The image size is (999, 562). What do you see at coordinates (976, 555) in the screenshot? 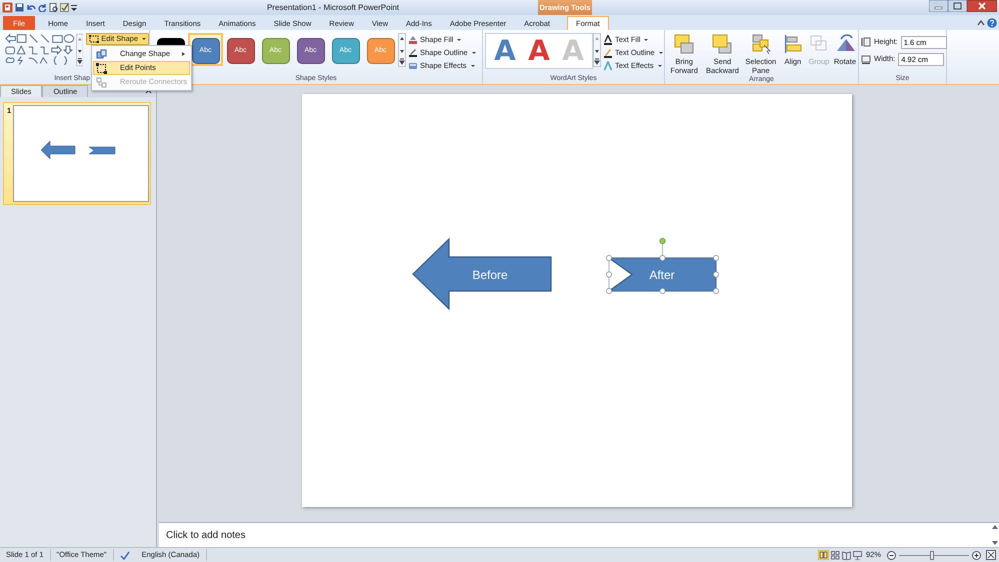
I see `zoom-in-icon` at bounding box center [976, 555].